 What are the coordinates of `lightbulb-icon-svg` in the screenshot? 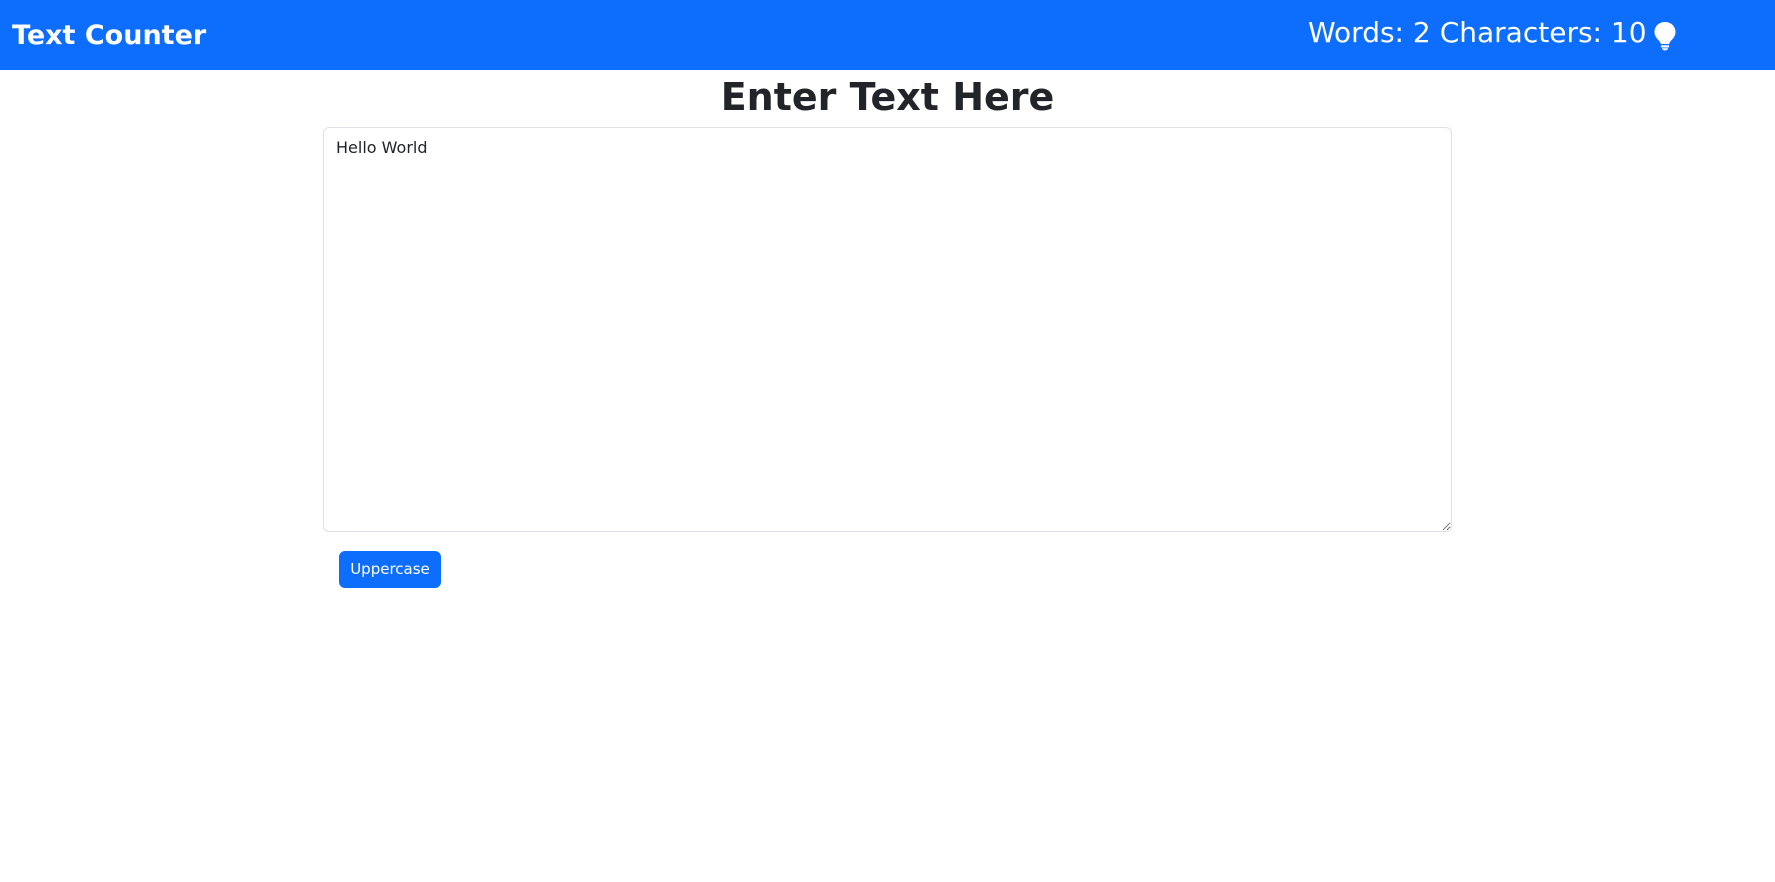 It's located at (1665, 36).